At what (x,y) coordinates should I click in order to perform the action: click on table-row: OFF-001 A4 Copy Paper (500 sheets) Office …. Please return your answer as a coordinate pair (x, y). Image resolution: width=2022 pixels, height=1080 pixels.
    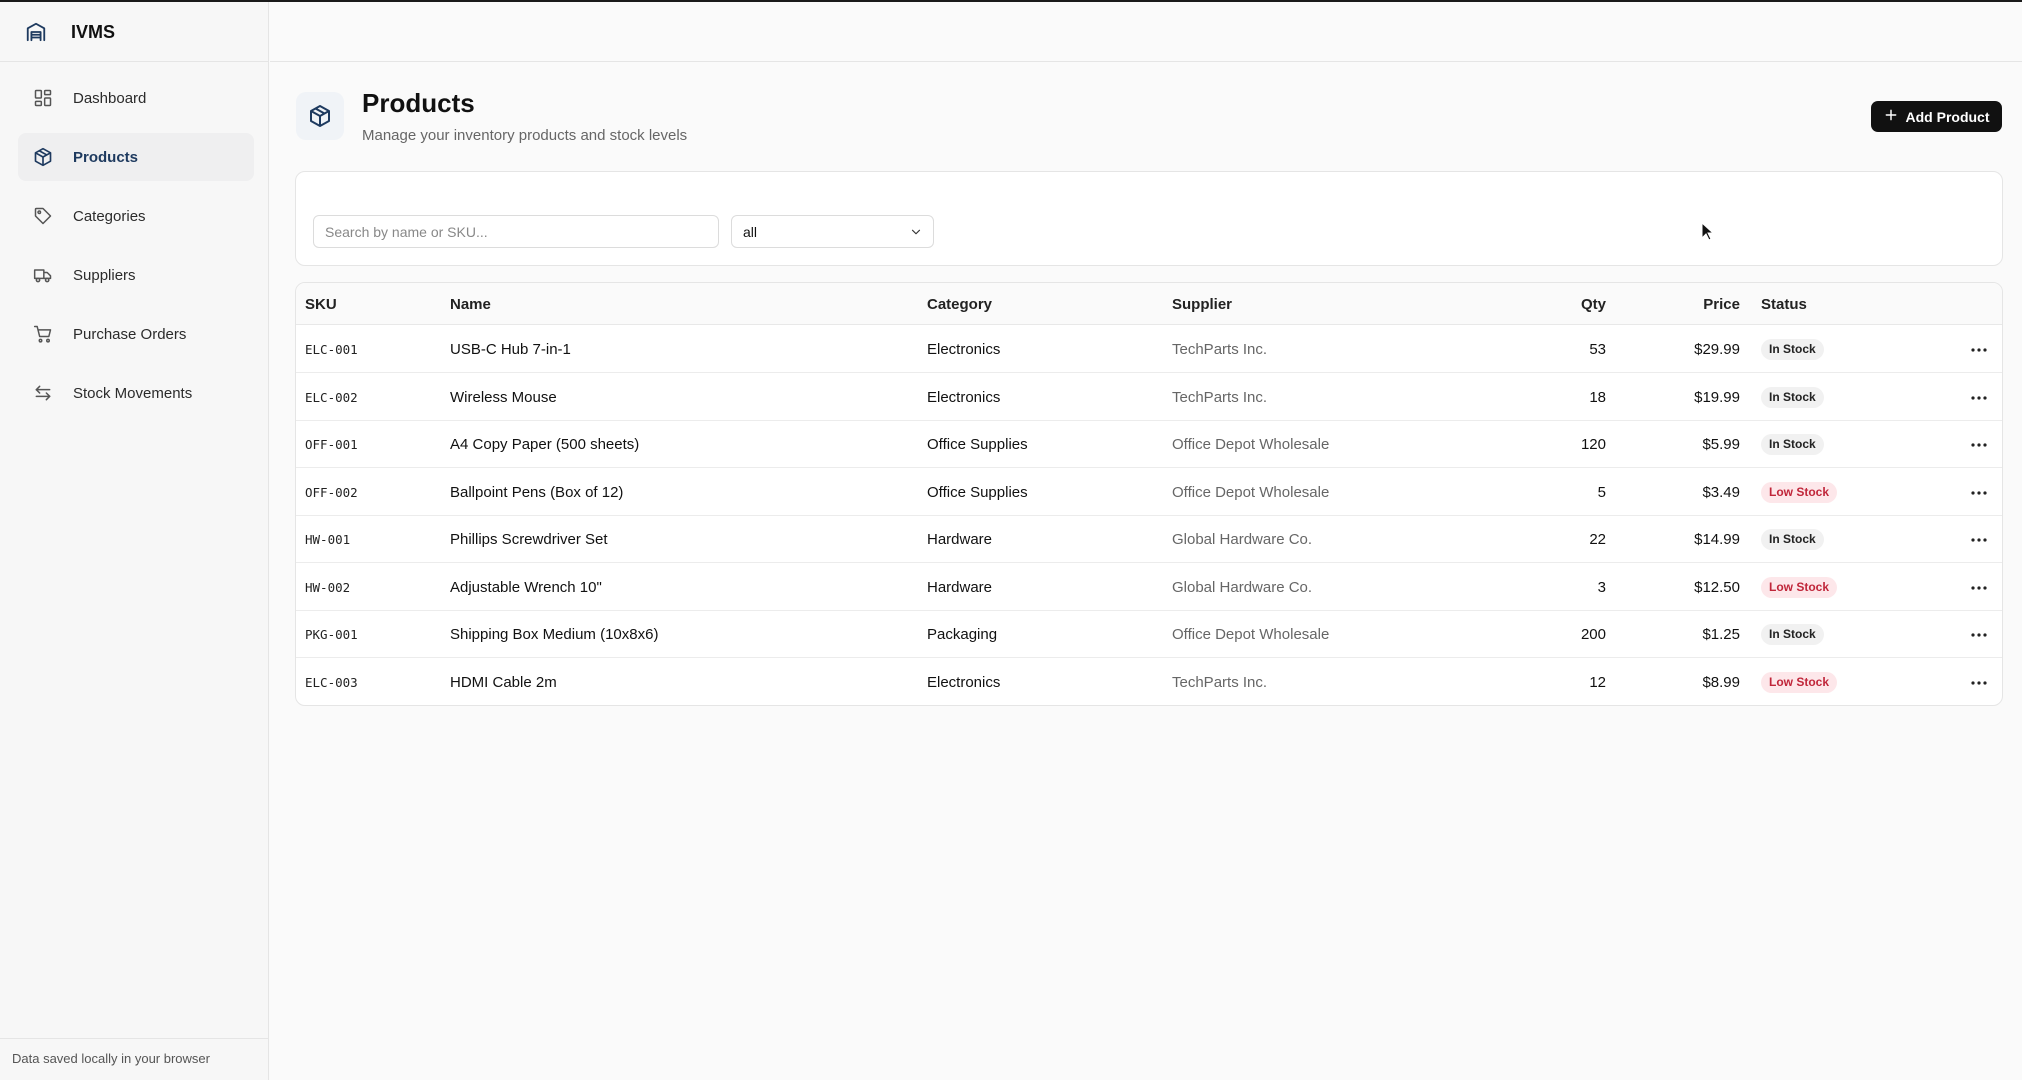
    Looking at the image, I should click on (1149, 444).